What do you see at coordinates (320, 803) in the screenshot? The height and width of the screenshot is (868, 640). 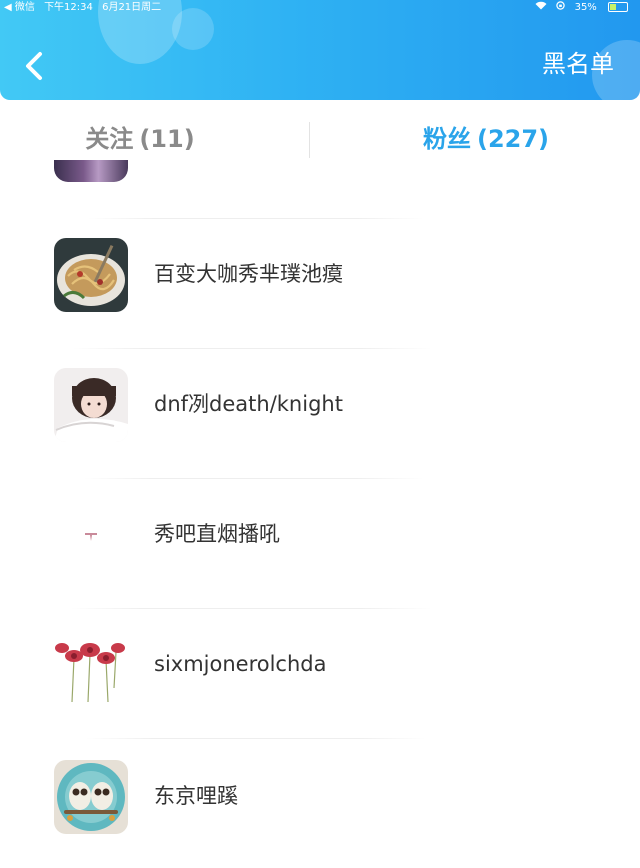 I see `list-item: 东京哩蹊` at bounding box center [320, 803].